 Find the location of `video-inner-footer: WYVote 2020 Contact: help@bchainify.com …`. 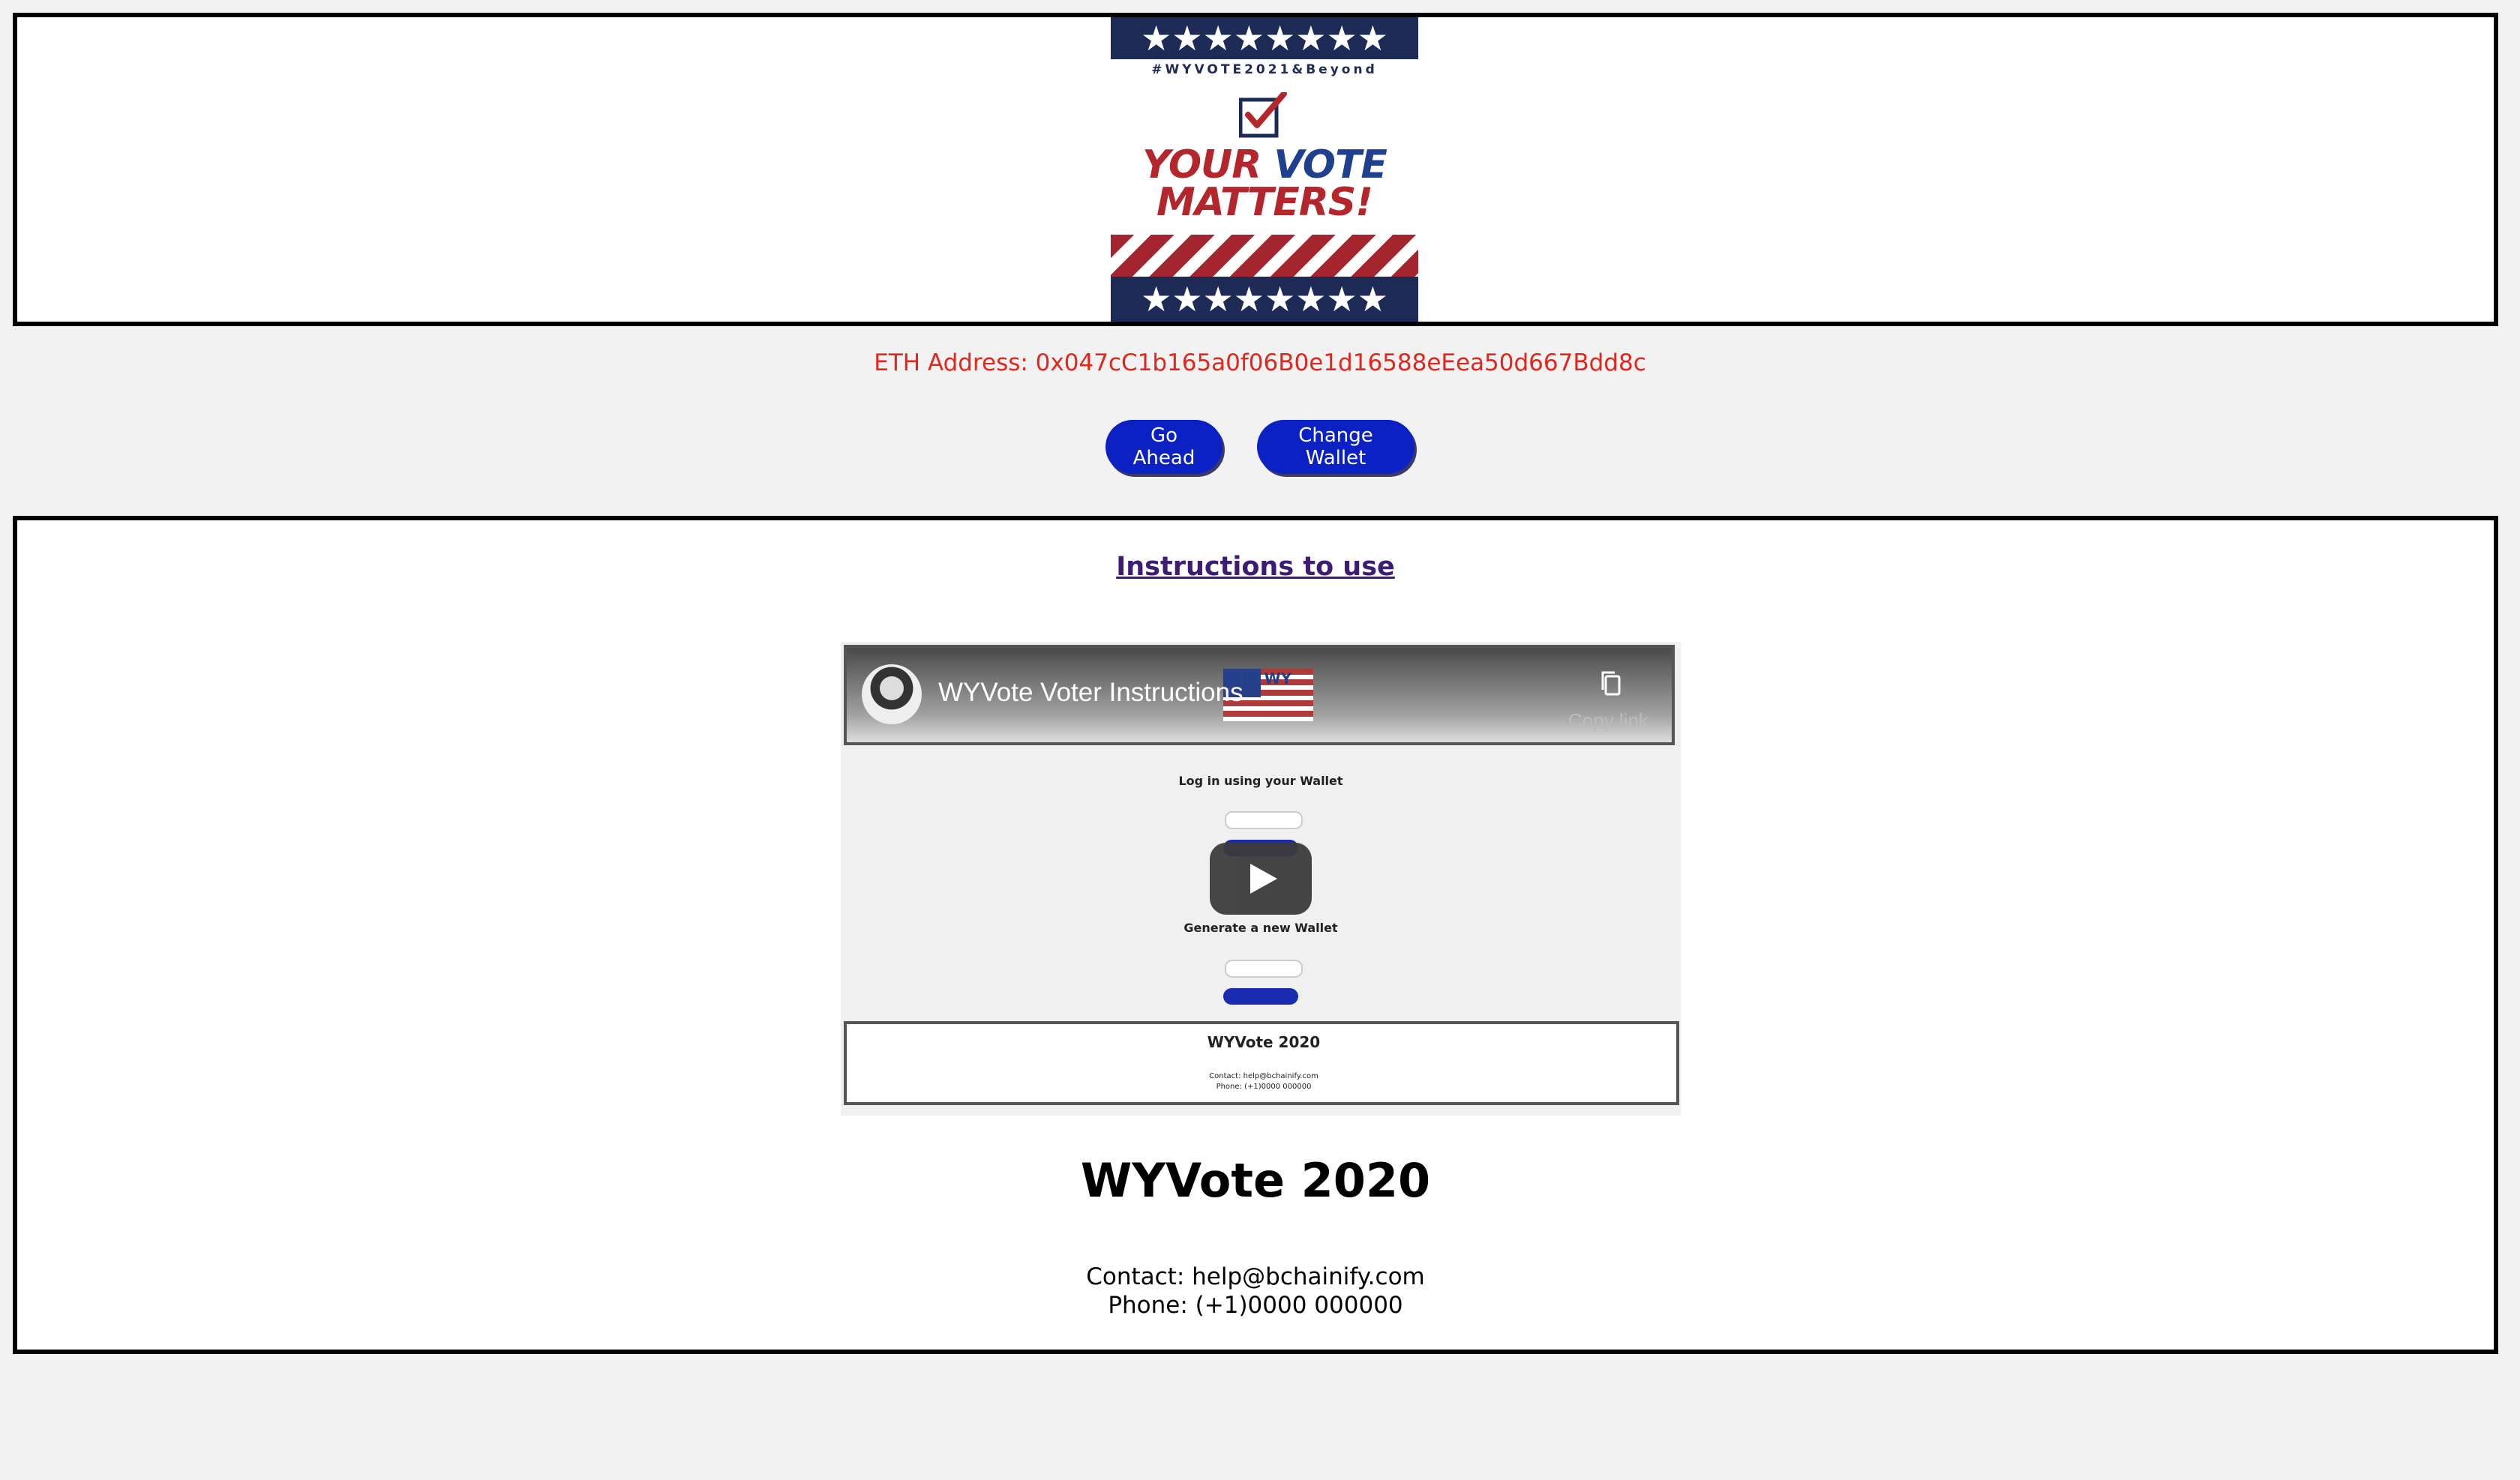

video-inner-footer: WYVote 2020 Contact: help@bchainify.com … is located at coordinates (1261, 1063).